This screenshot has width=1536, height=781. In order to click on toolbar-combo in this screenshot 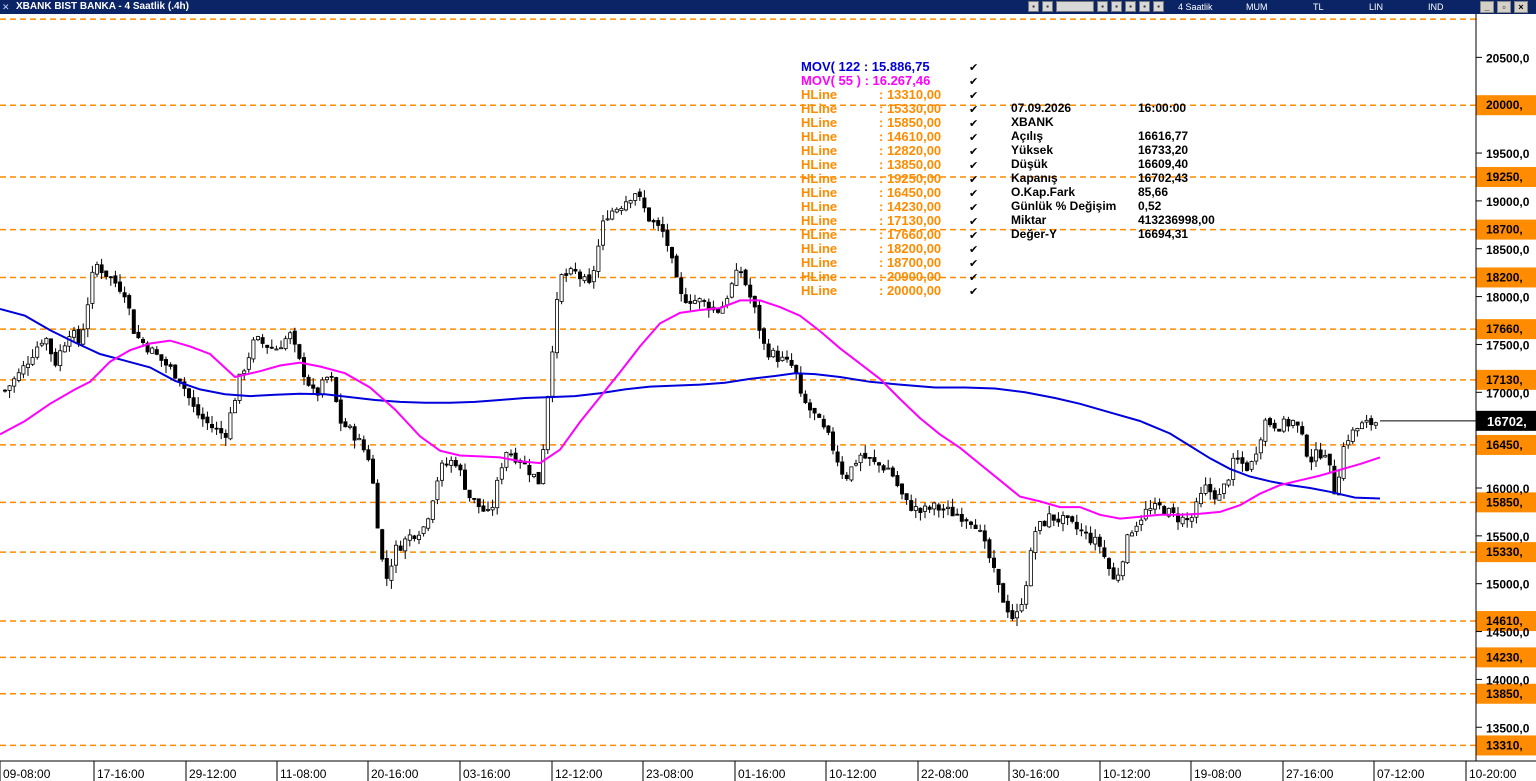, I will do `click(1075, 6)`.